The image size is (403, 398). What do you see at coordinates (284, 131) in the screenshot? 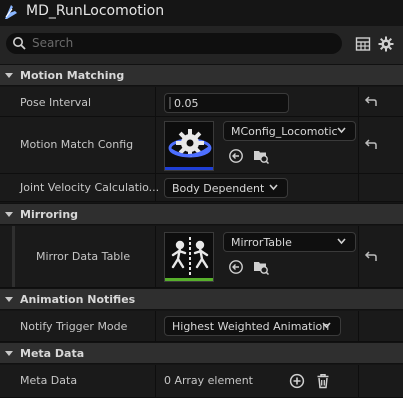
I see `combo-value: MConfig_Locomotic` at bounding box center [284, 131].